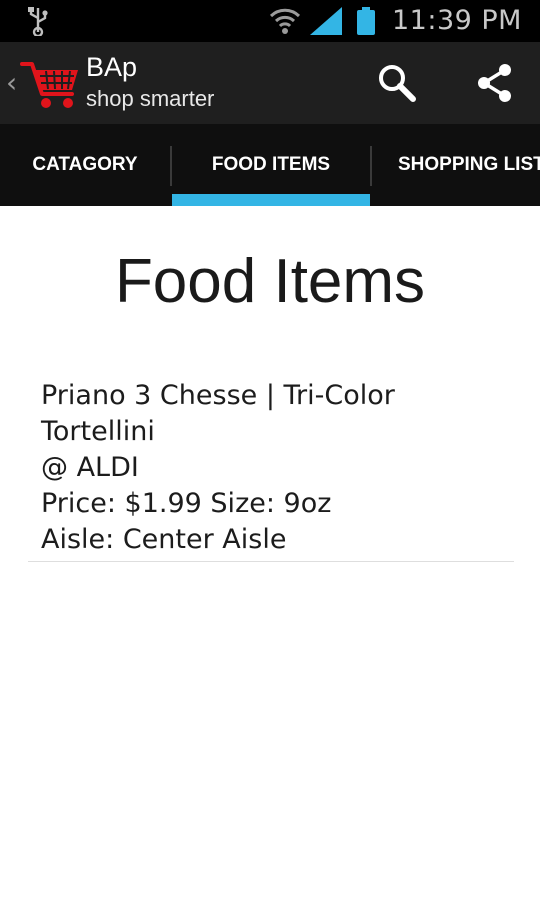 The height and width of the screenshot is (900, 540). Describe the element at coordinates (150, 98) in the screenshot. I see `app-subtitle: shop smarter` at that location.